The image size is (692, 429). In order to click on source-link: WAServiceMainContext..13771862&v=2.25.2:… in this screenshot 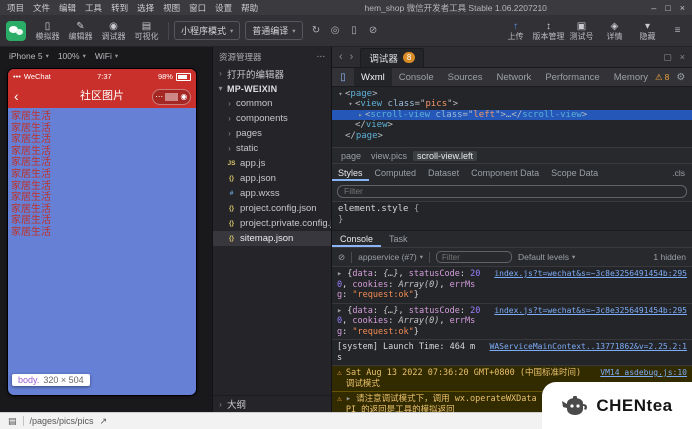, I will do `click(588, 347)`.